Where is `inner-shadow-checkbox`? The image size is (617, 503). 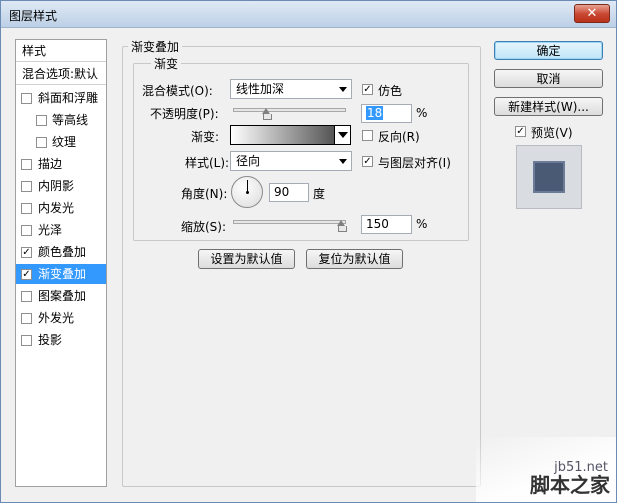 inner-shadow-checkbox is located at coordinates (26, 186).